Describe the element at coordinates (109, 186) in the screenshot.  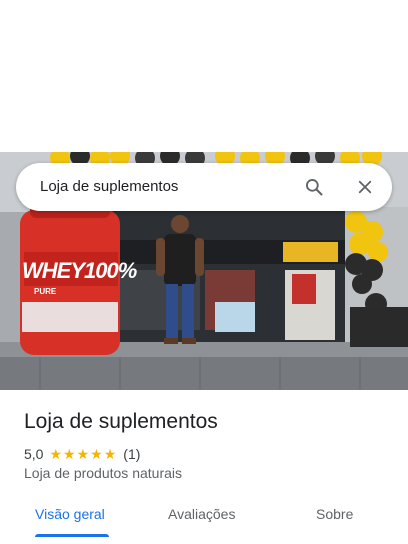
I see `search-query: Loja de suplementos` at that location.